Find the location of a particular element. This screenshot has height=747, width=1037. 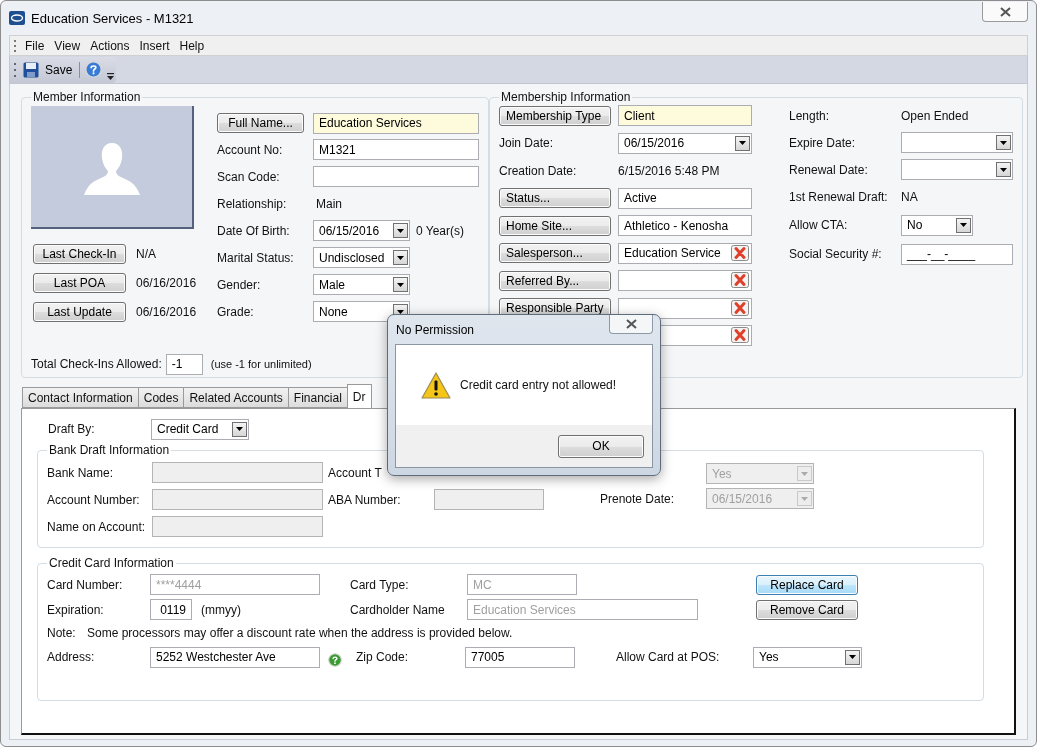

field-label: Name on Account: is located at coordinates (97, 526).